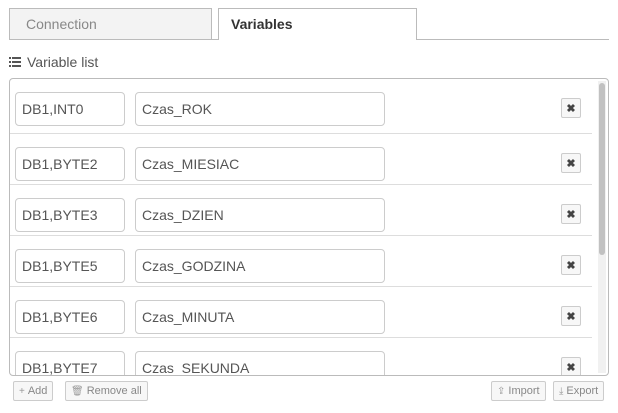  What do you see at coordinates (524, 391) in the screenshot?
I see `import-button-label: Import` at bounding box center [524, 391].